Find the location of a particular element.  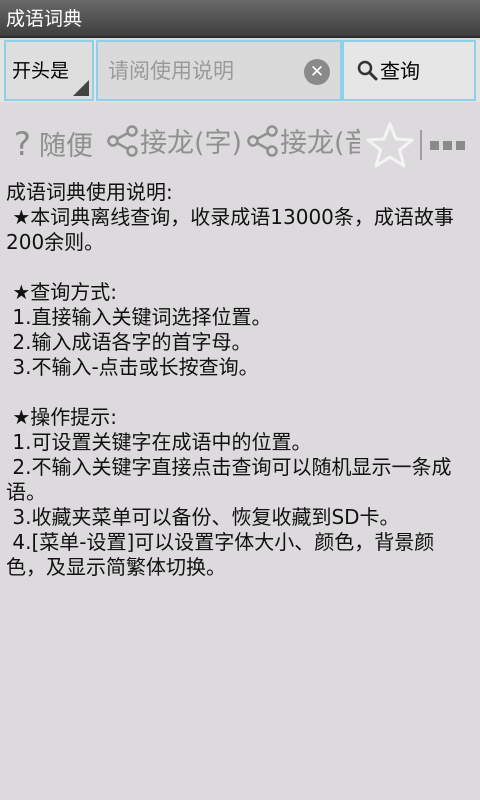

search-button: 查询 is located at coordinates (409, 70).